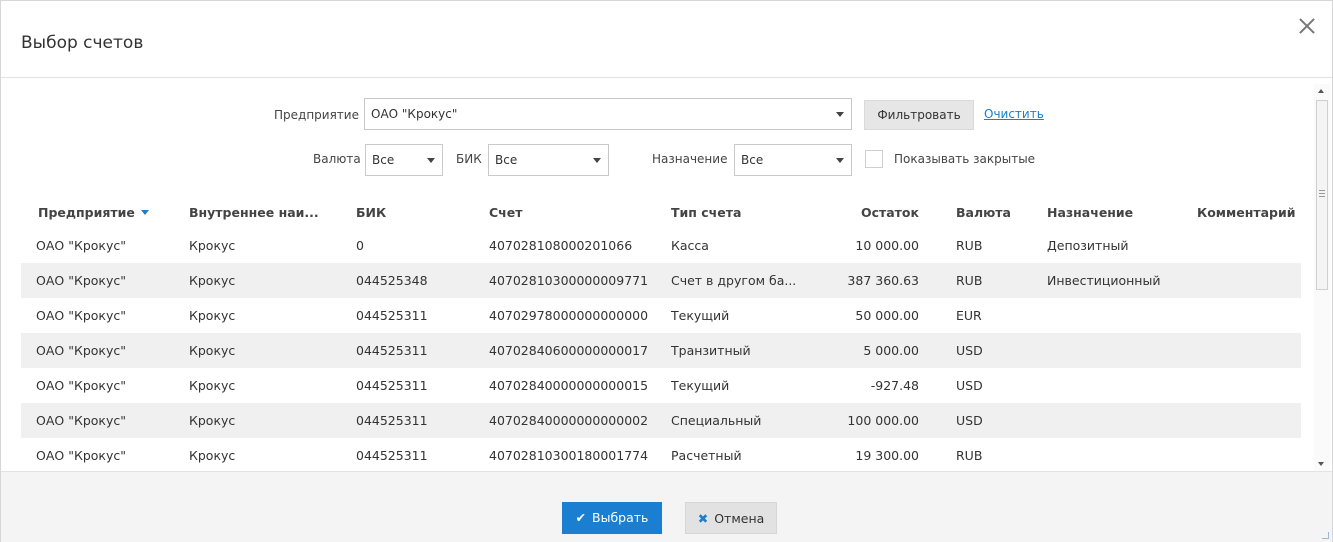  What do you see at coordinates (1307, 26) in the screenshot?
I see `close-icon` at bounding box center [1307, 26].